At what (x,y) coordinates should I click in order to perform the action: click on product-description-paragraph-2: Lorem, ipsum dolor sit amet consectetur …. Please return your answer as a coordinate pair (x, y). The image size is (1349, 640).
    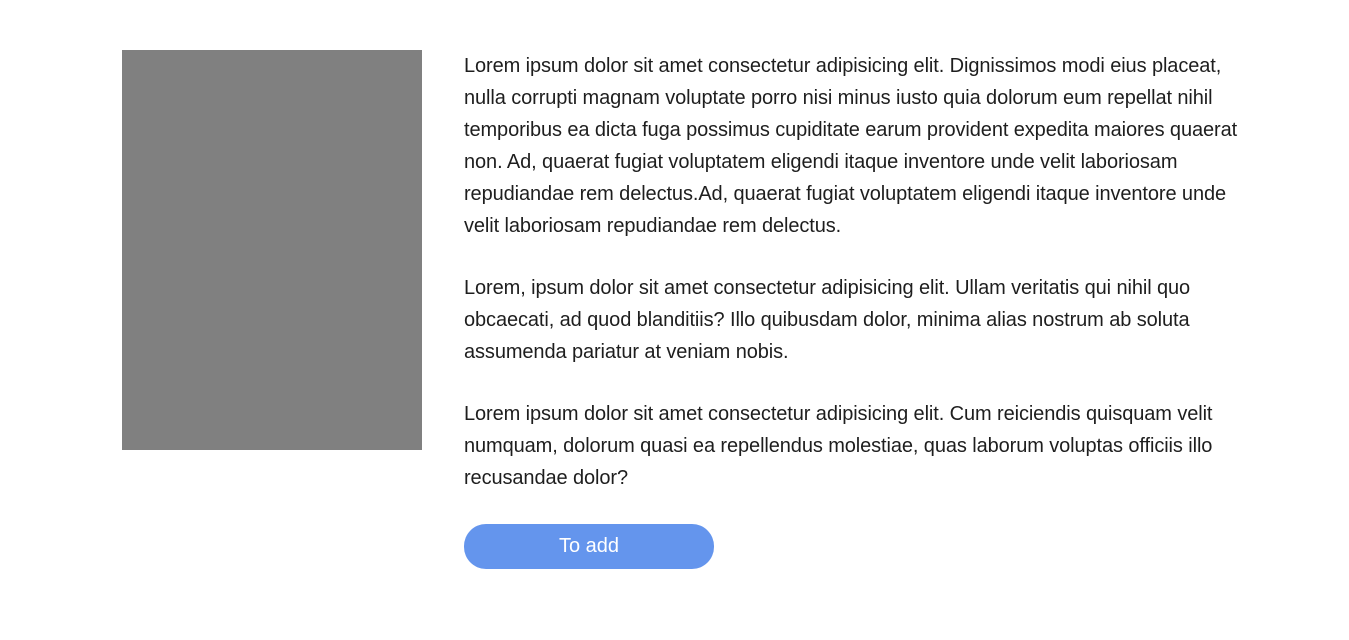
    Looking at the image, I should click on (827, 320).